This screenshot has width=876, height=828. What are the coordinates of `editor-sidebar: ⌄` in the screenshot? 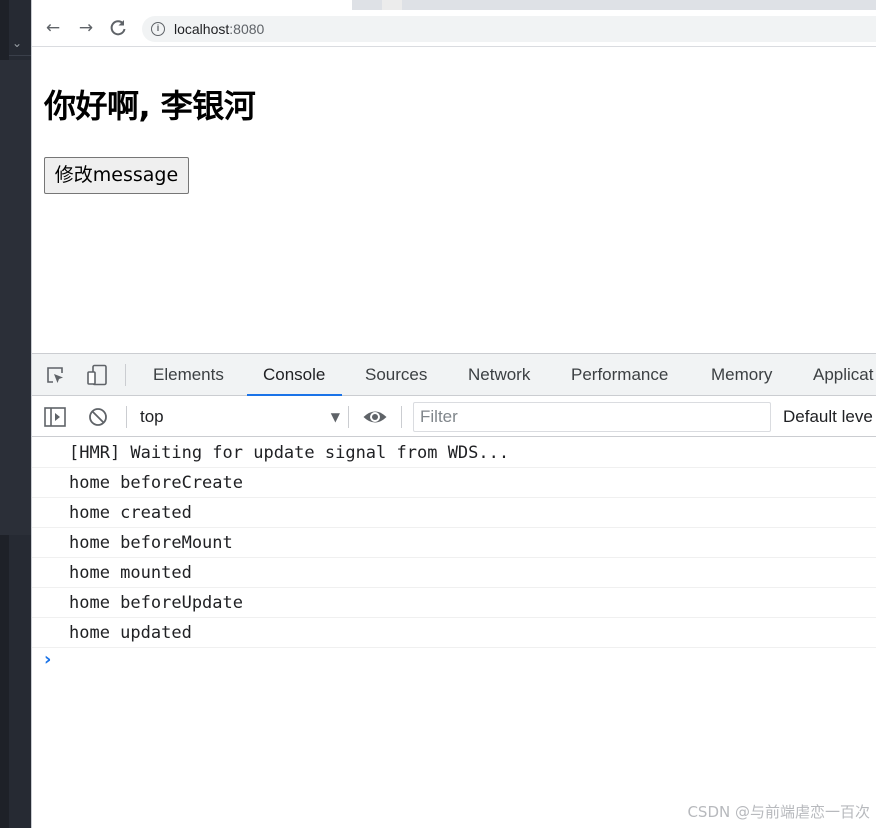 It's located at (15, 414).